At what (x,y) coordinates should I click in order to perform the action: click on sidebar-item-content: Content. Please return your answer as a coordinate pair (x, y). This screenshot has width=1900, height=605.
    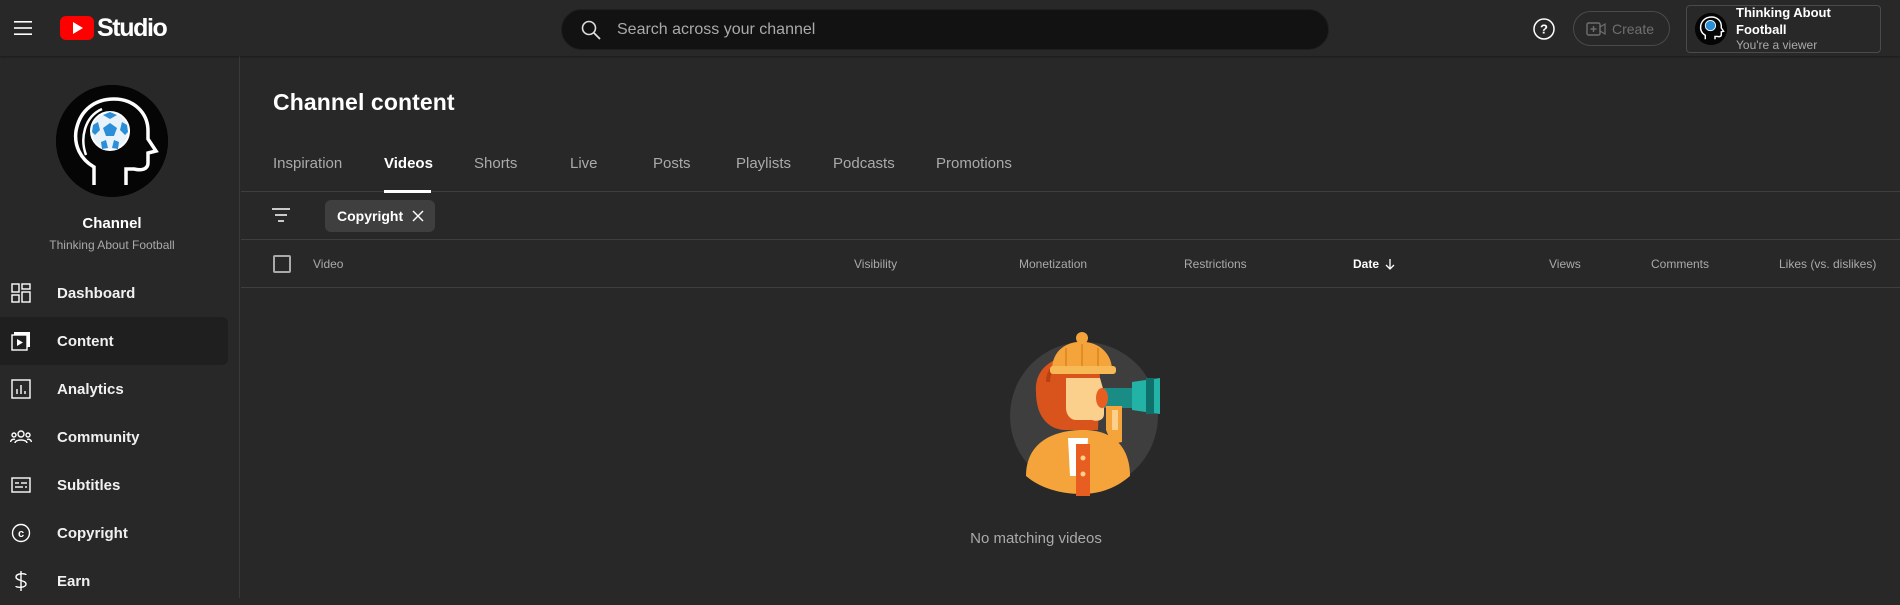
    Looking at the image, I should click on (114, 341).